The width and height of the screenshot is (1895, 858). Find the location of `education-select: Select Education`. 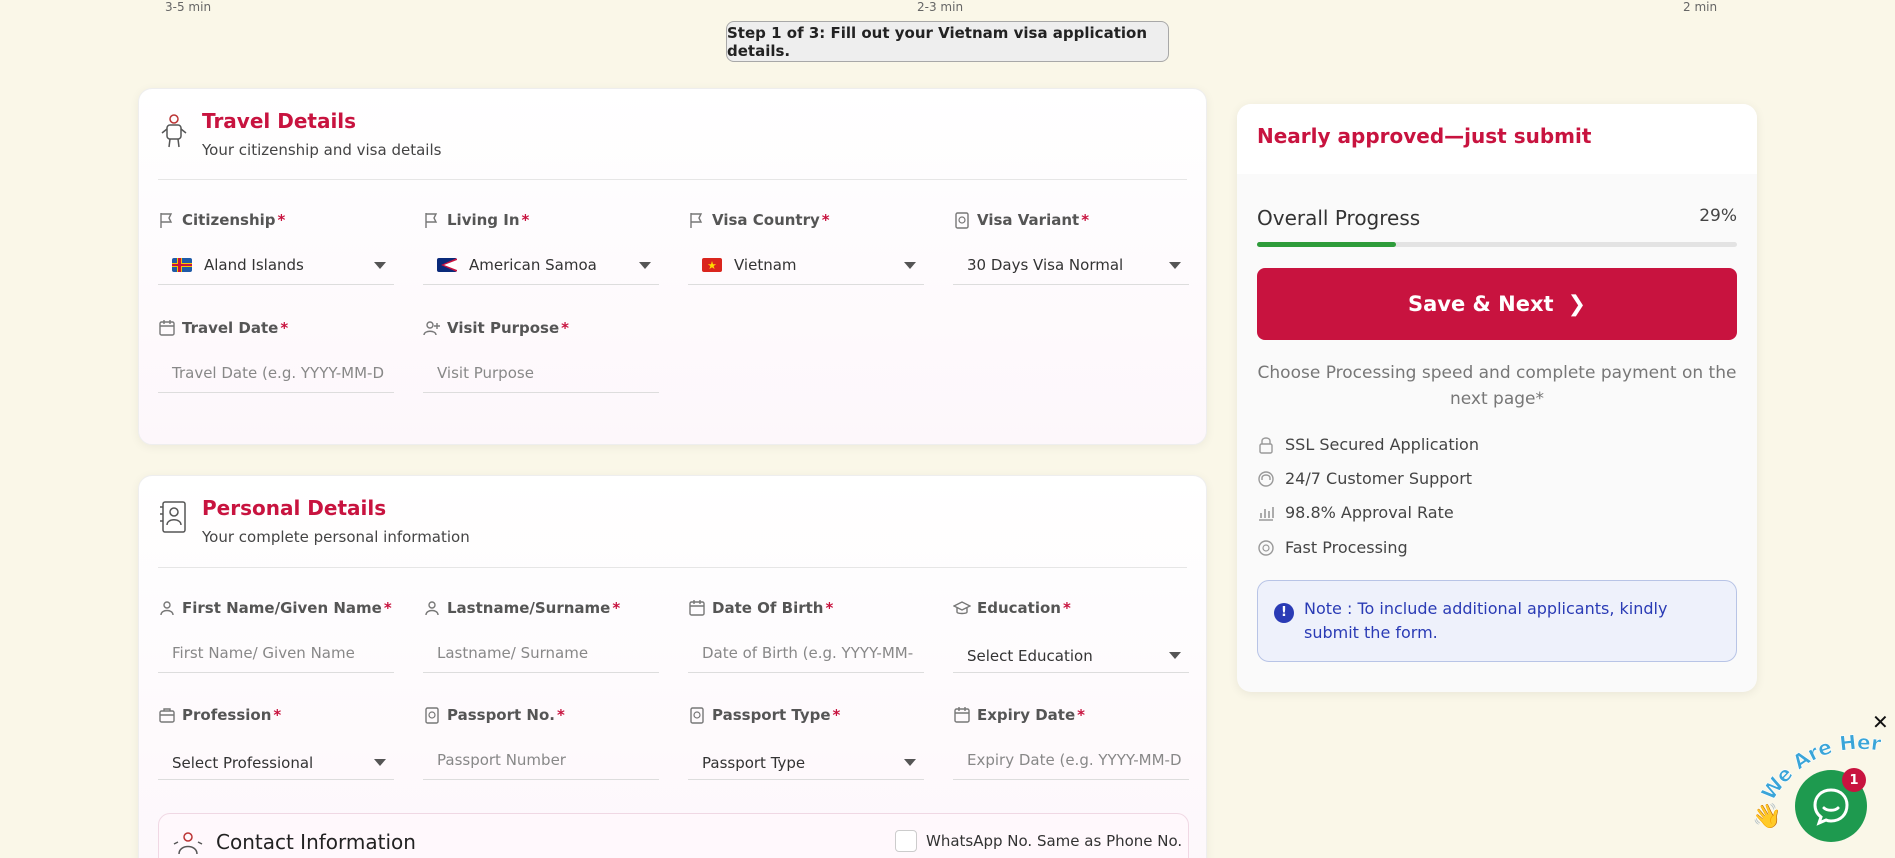

education-select: Select Education is located at coordinates (1071, 656).